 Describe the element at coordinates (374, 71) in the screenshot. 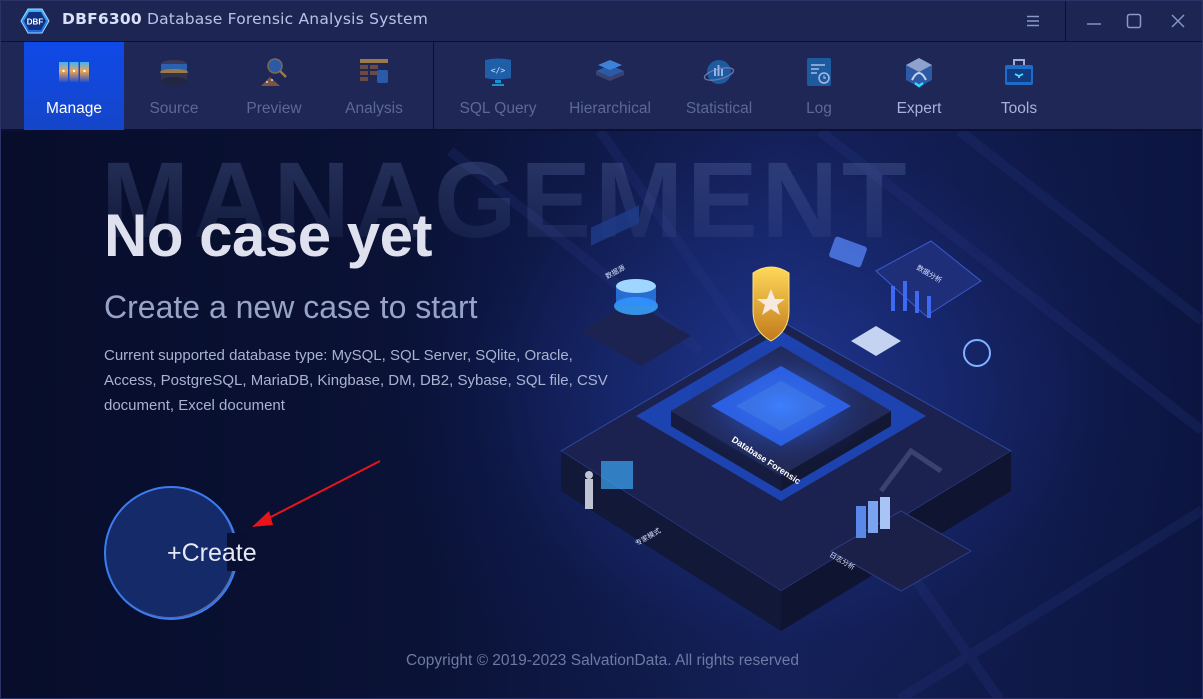

I see `table-analysis-icon` at that location.